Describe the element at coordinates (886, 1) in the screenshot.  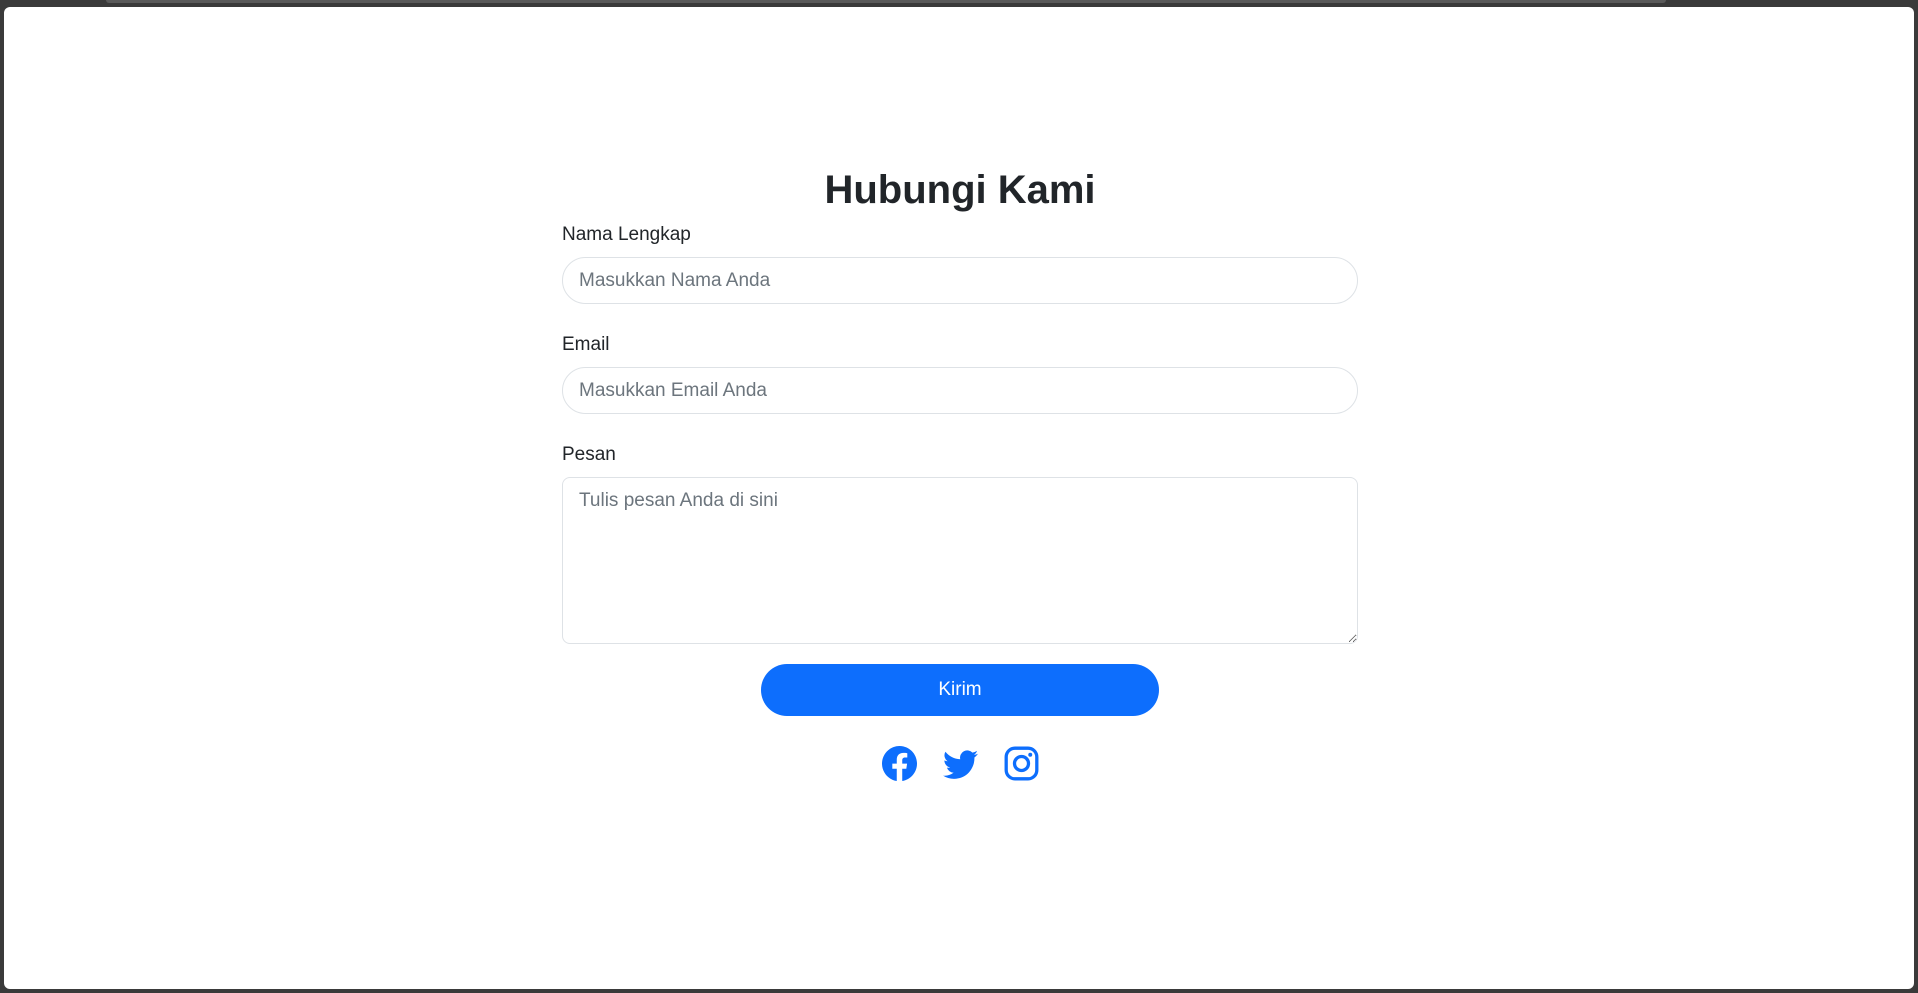
I see `browser-top-strip` at that location.